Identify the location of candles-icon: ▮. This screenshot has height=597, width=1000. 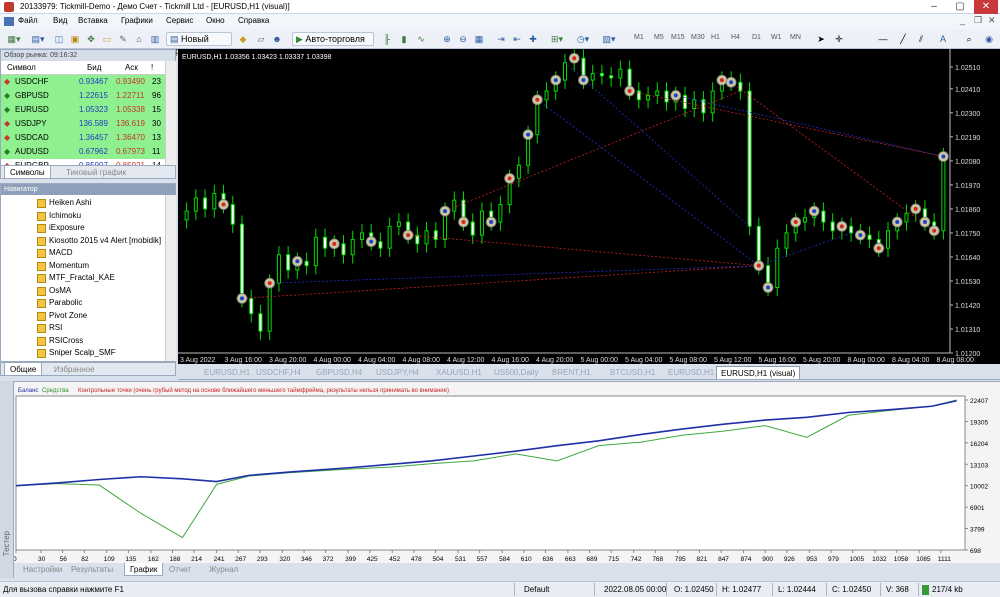
(404, 39).